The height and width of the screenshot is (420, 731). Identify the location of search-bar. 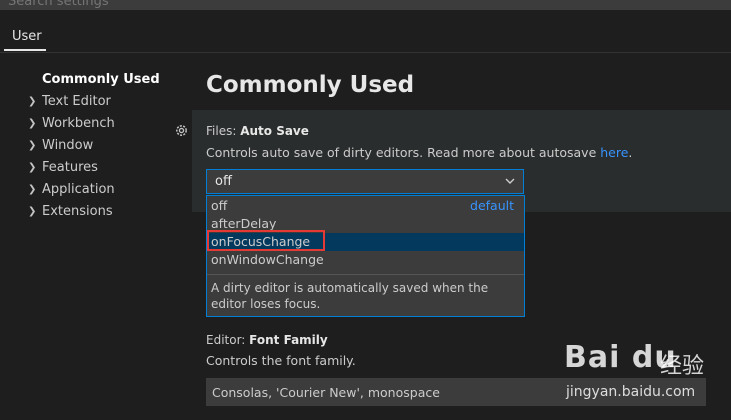
(365, 5).